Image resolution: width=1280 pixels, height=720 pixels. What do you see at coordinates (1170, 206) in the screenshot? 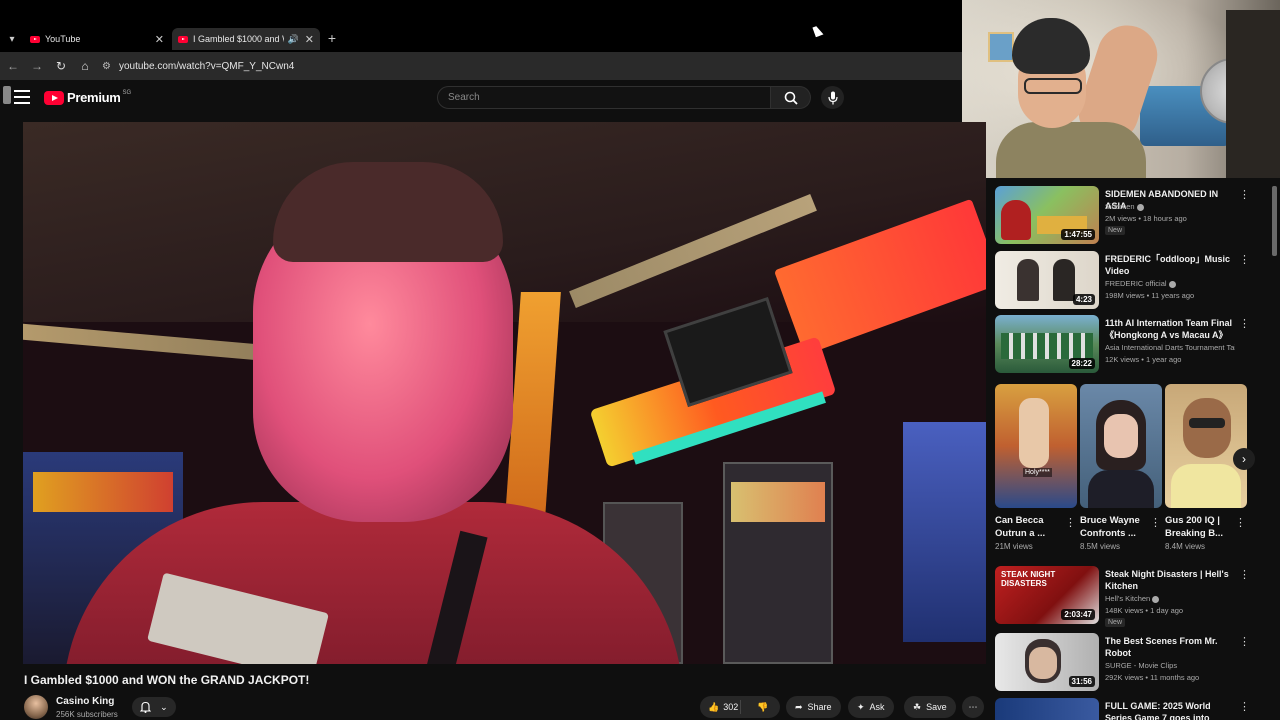
I see `channel-name: Sidemen` at bounding box center [1170, 206].